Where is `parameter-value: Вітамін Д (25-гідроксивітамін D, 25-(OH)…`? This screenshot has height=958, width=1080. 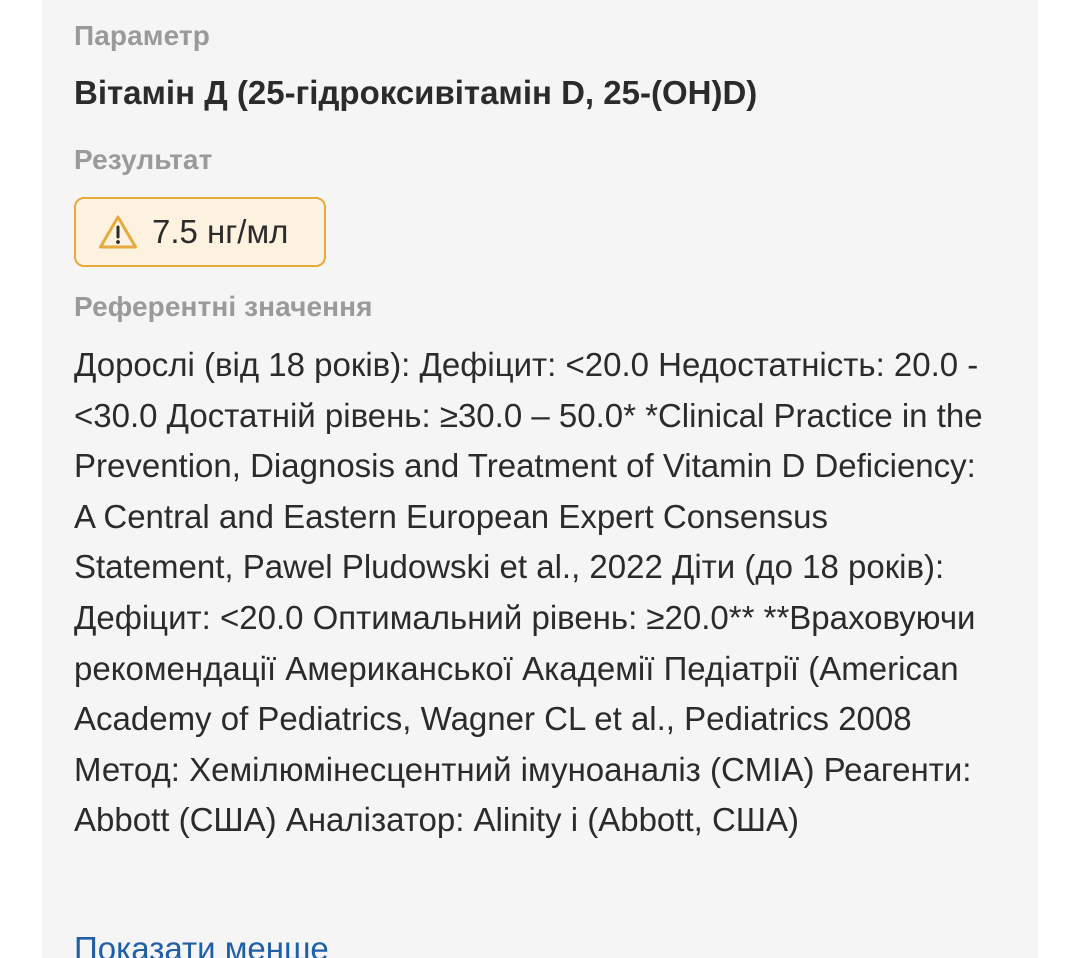
parameter-value: Вітамін Д (25-гідроксивітамін D, 25-(OH)… is located at coordinates (416, 92).